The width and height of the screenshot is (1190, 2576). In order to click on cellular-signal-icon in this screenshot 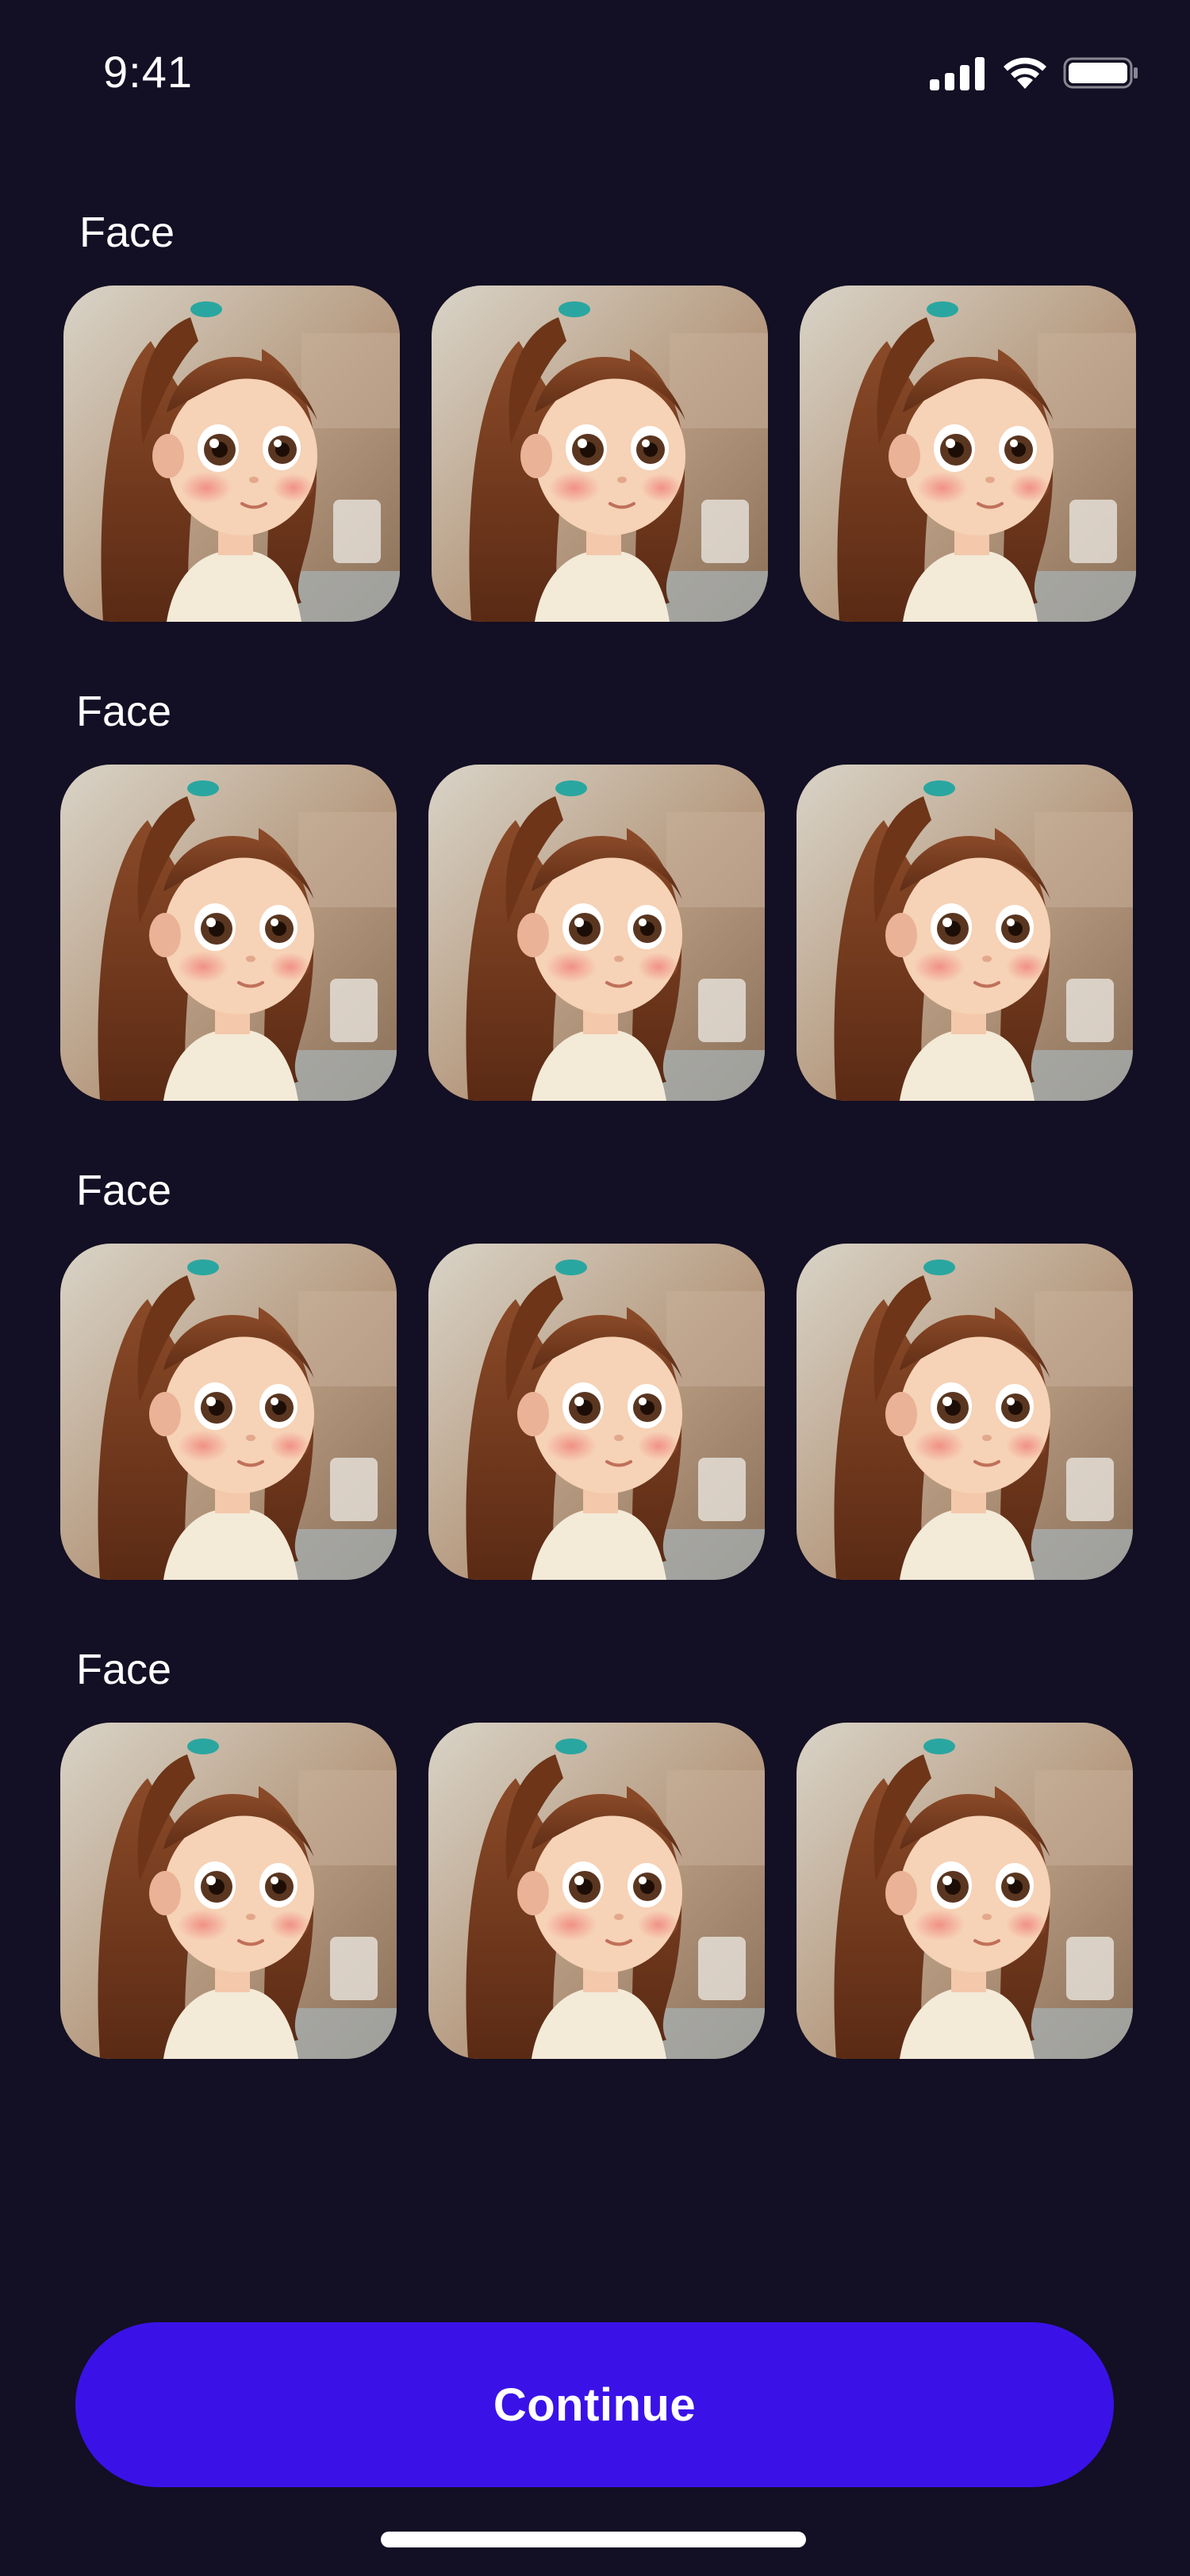, I will do `click(957, 73)`.